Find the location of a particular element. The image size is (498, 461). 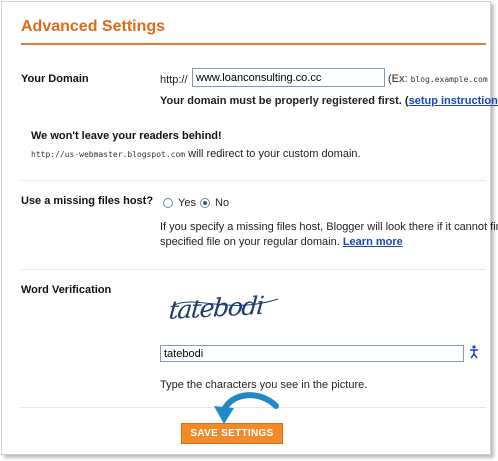

title-divider is located at coordinates (253, 44).